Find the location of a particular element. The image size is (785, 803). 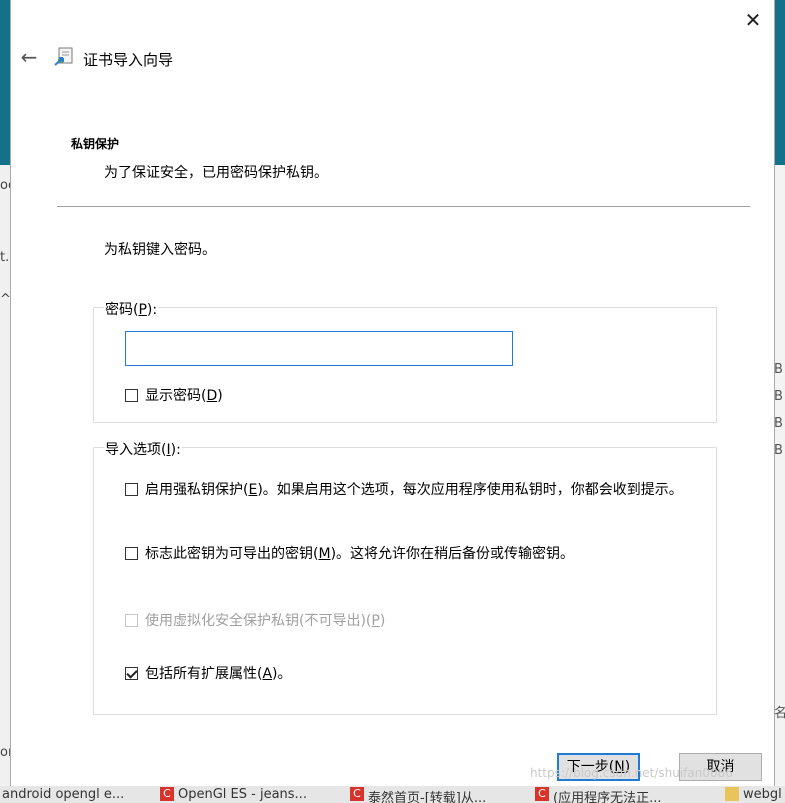

strong-protection-option: 启用强私钥保护(E)。如果启用这个选项，每次应用程序使用私钥时，你都会收到提示。 is located at coordinates (410, 490).